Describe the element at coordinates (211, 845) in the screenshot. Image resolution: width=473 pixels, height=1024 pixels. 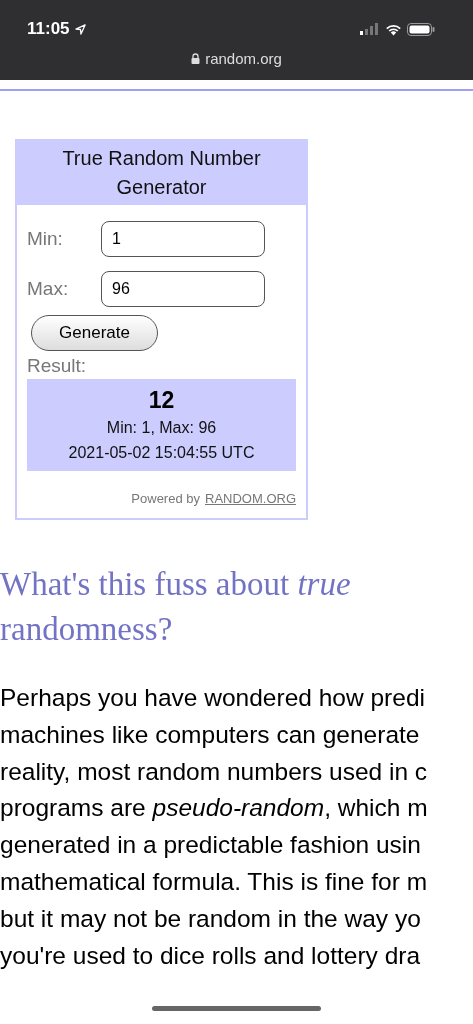
I see `paragraph-line: generated in a predictable fashion usin` at that location.